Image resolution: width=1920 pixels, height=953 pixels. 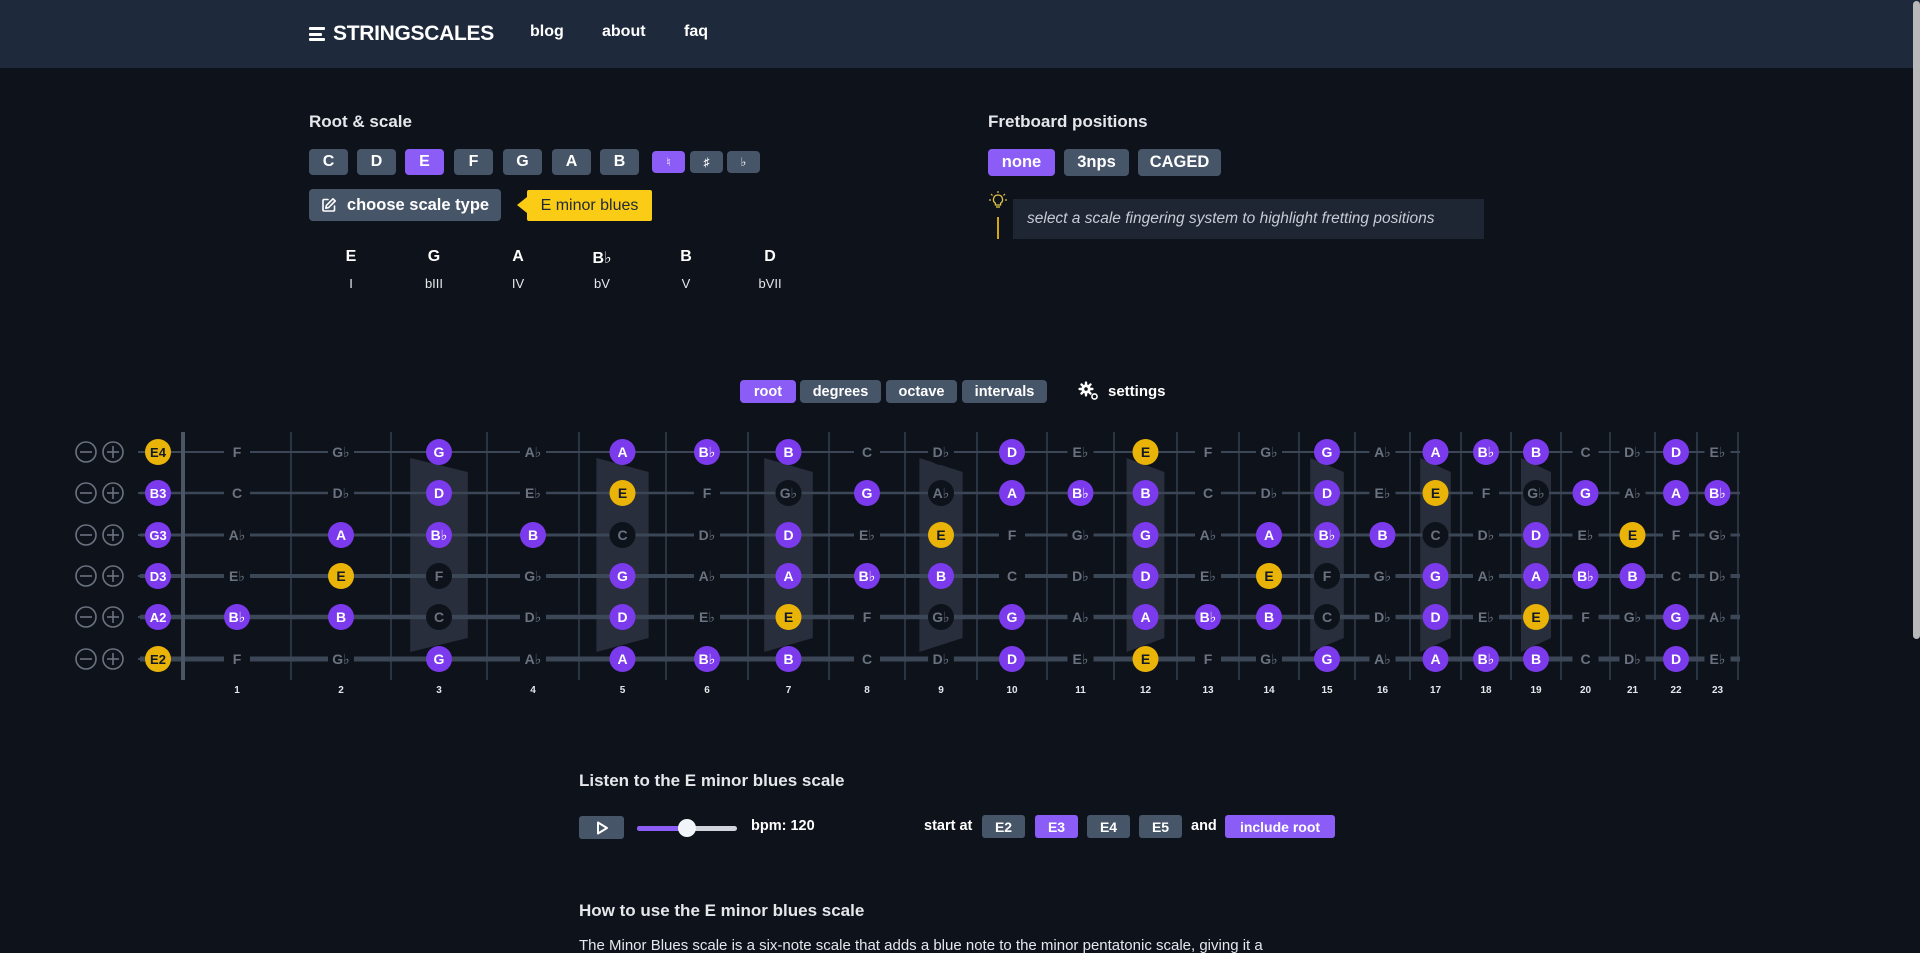 What do you see at coordinates (154, 617) in the screenshot?
I see `open-string-note: A2` at bounding box center [154, 617].